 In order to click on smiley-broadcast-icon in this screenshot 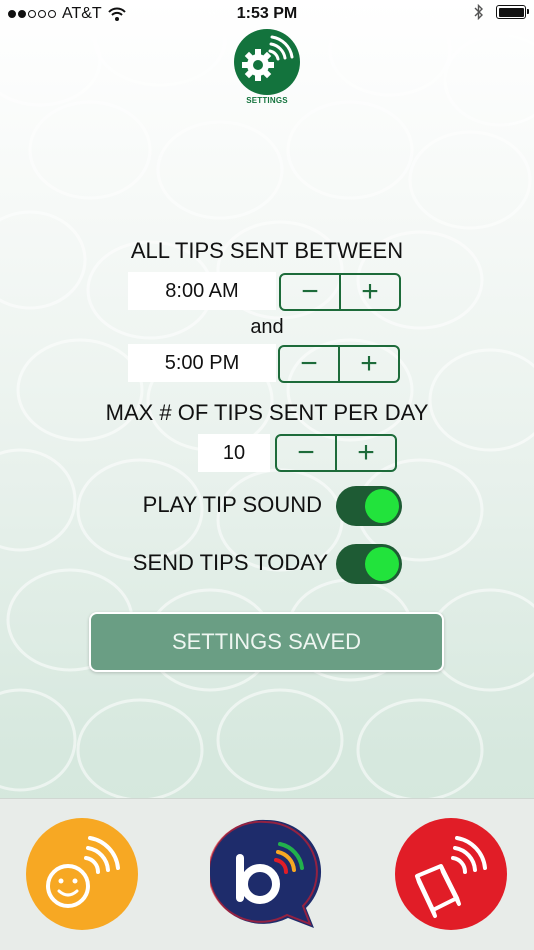, I will do `click(82, 874)`.